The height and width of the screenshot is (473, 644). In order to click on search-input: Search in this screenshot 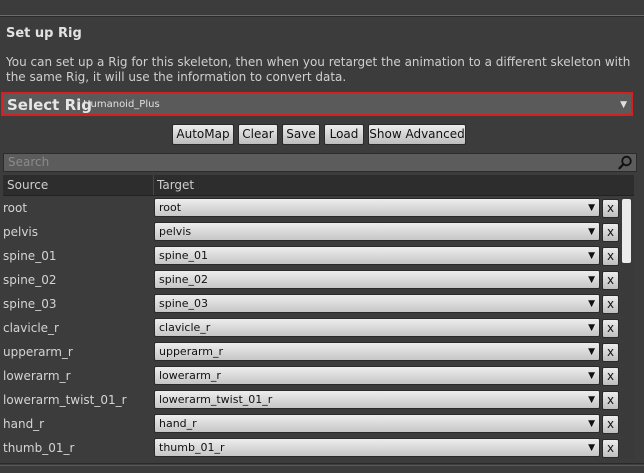, I will do `click(320, 162)`.